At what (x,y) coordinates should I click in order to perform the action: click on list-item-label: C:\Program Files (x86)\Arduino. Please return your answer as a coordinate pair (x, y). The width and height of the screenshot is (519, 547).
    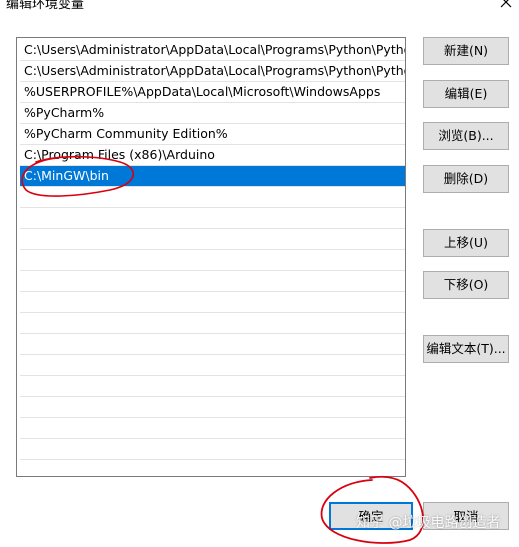
    Looking at the image, I should click on (119, 154).